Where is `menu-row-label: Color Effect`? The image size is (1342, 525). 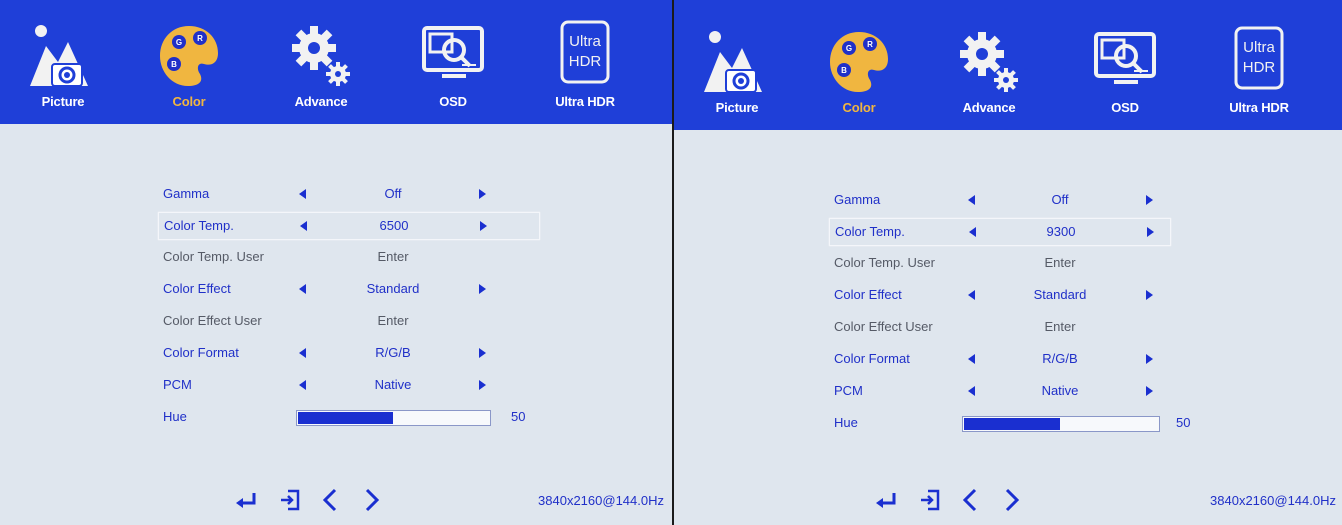
menu-row-label: Color Effect is located at coordinates (197, 288).